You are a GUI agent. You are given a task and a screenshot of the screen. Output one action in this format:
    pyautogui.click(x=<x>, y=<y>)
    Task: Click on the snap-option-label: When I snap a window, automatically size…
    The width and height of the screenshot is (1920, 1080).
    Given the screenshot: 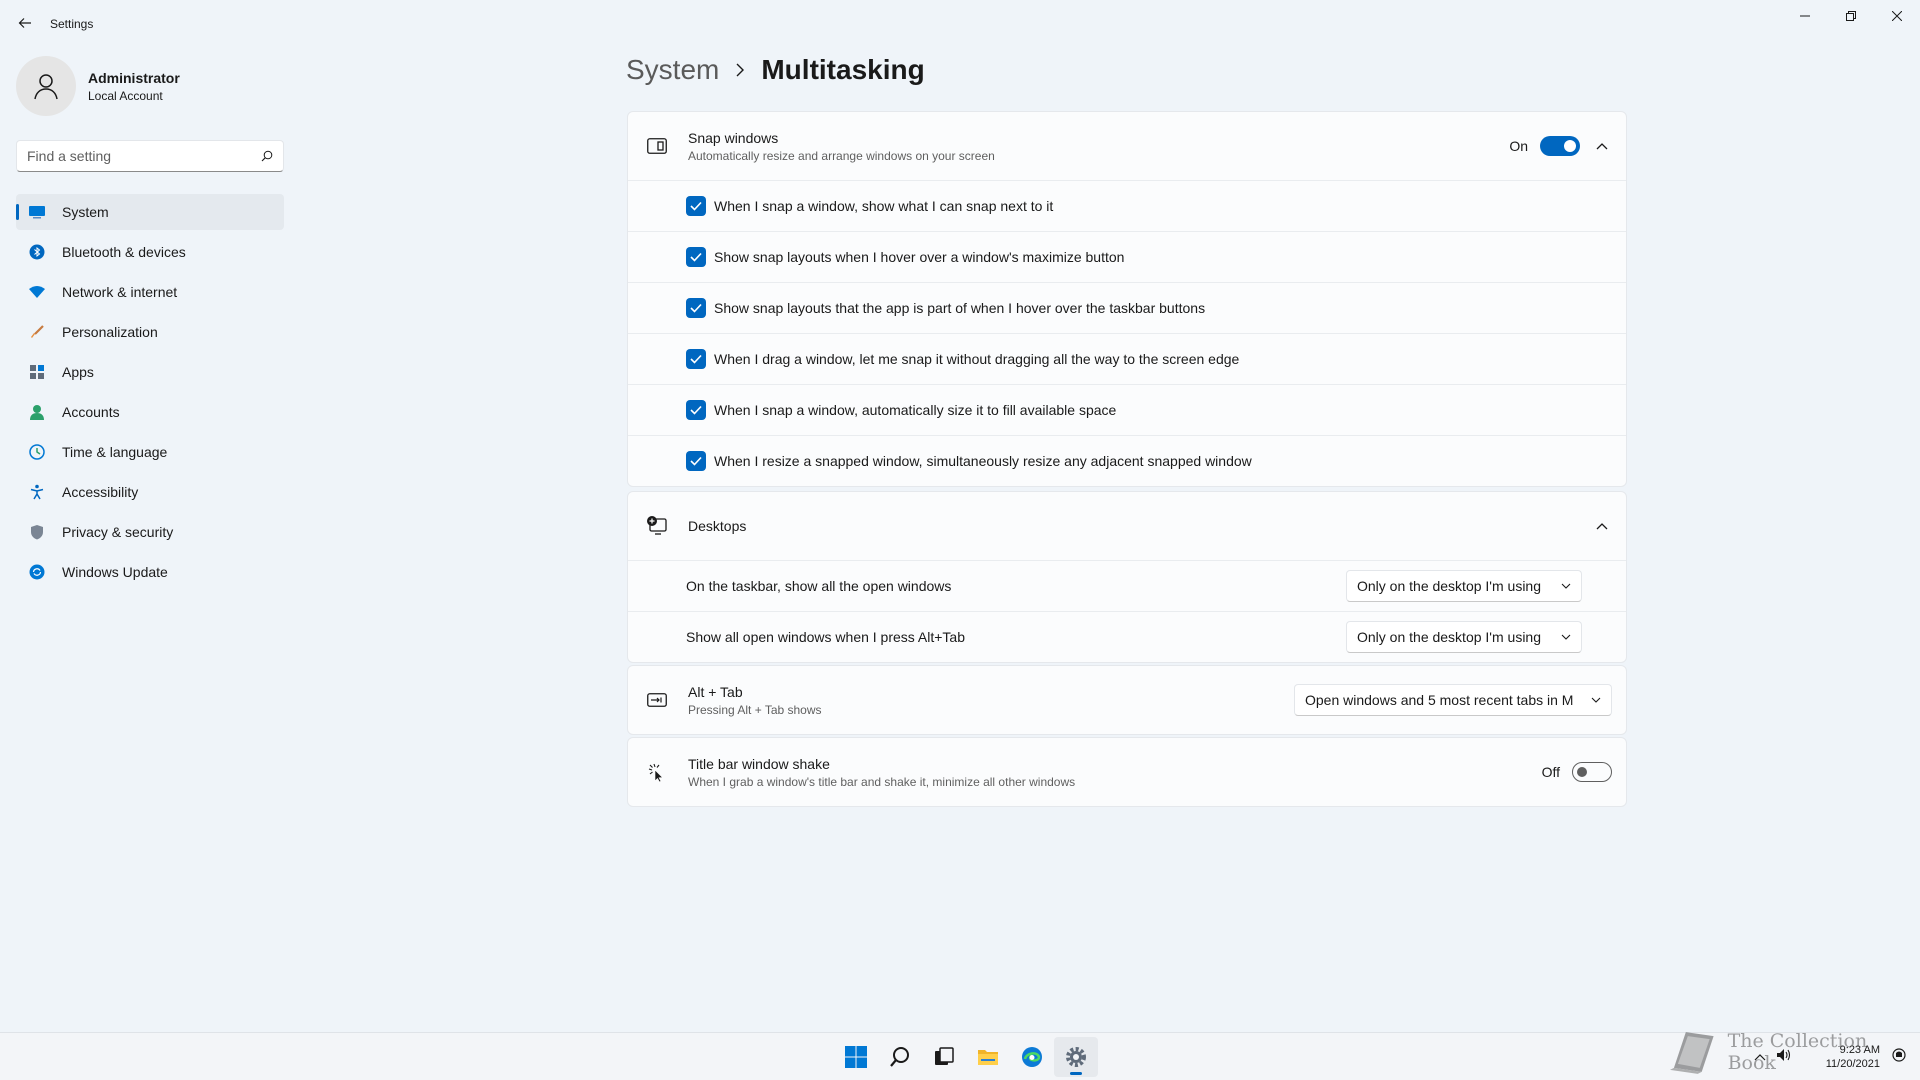 What is the action you would take?
    pyautogui.click(x=915, y=410)
    